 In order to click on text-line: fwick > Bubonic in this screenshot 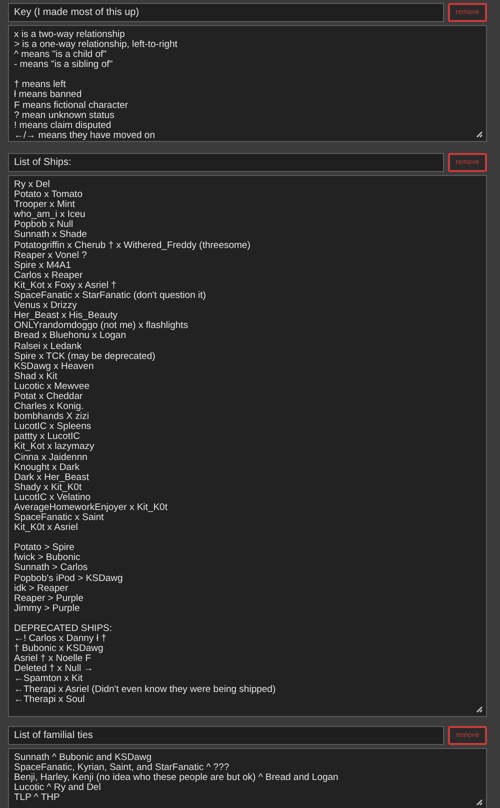, I will do `click(47, 558)`.